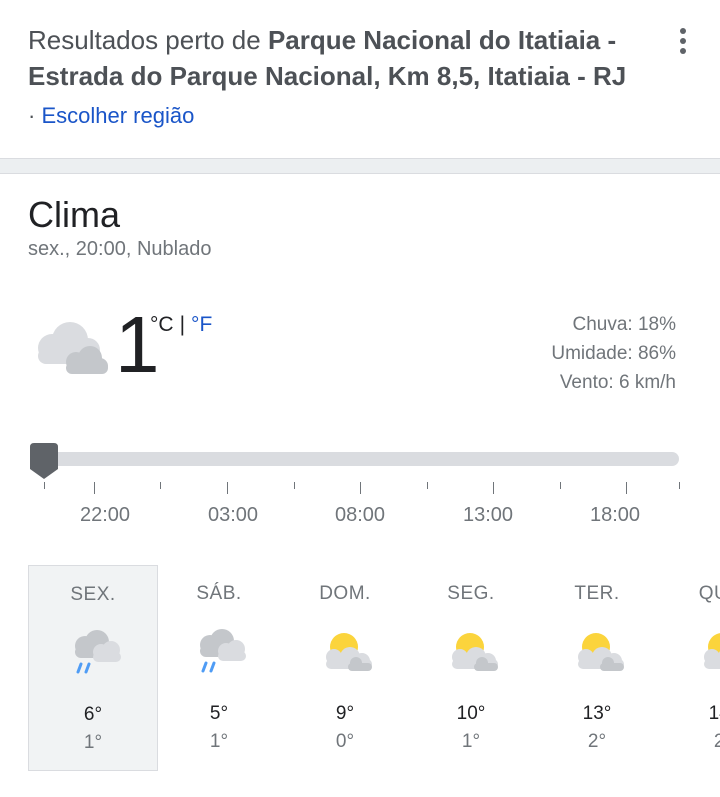 This screenshot has width=720, height=797. I want to click on day-name: TER., so click(597, 593).